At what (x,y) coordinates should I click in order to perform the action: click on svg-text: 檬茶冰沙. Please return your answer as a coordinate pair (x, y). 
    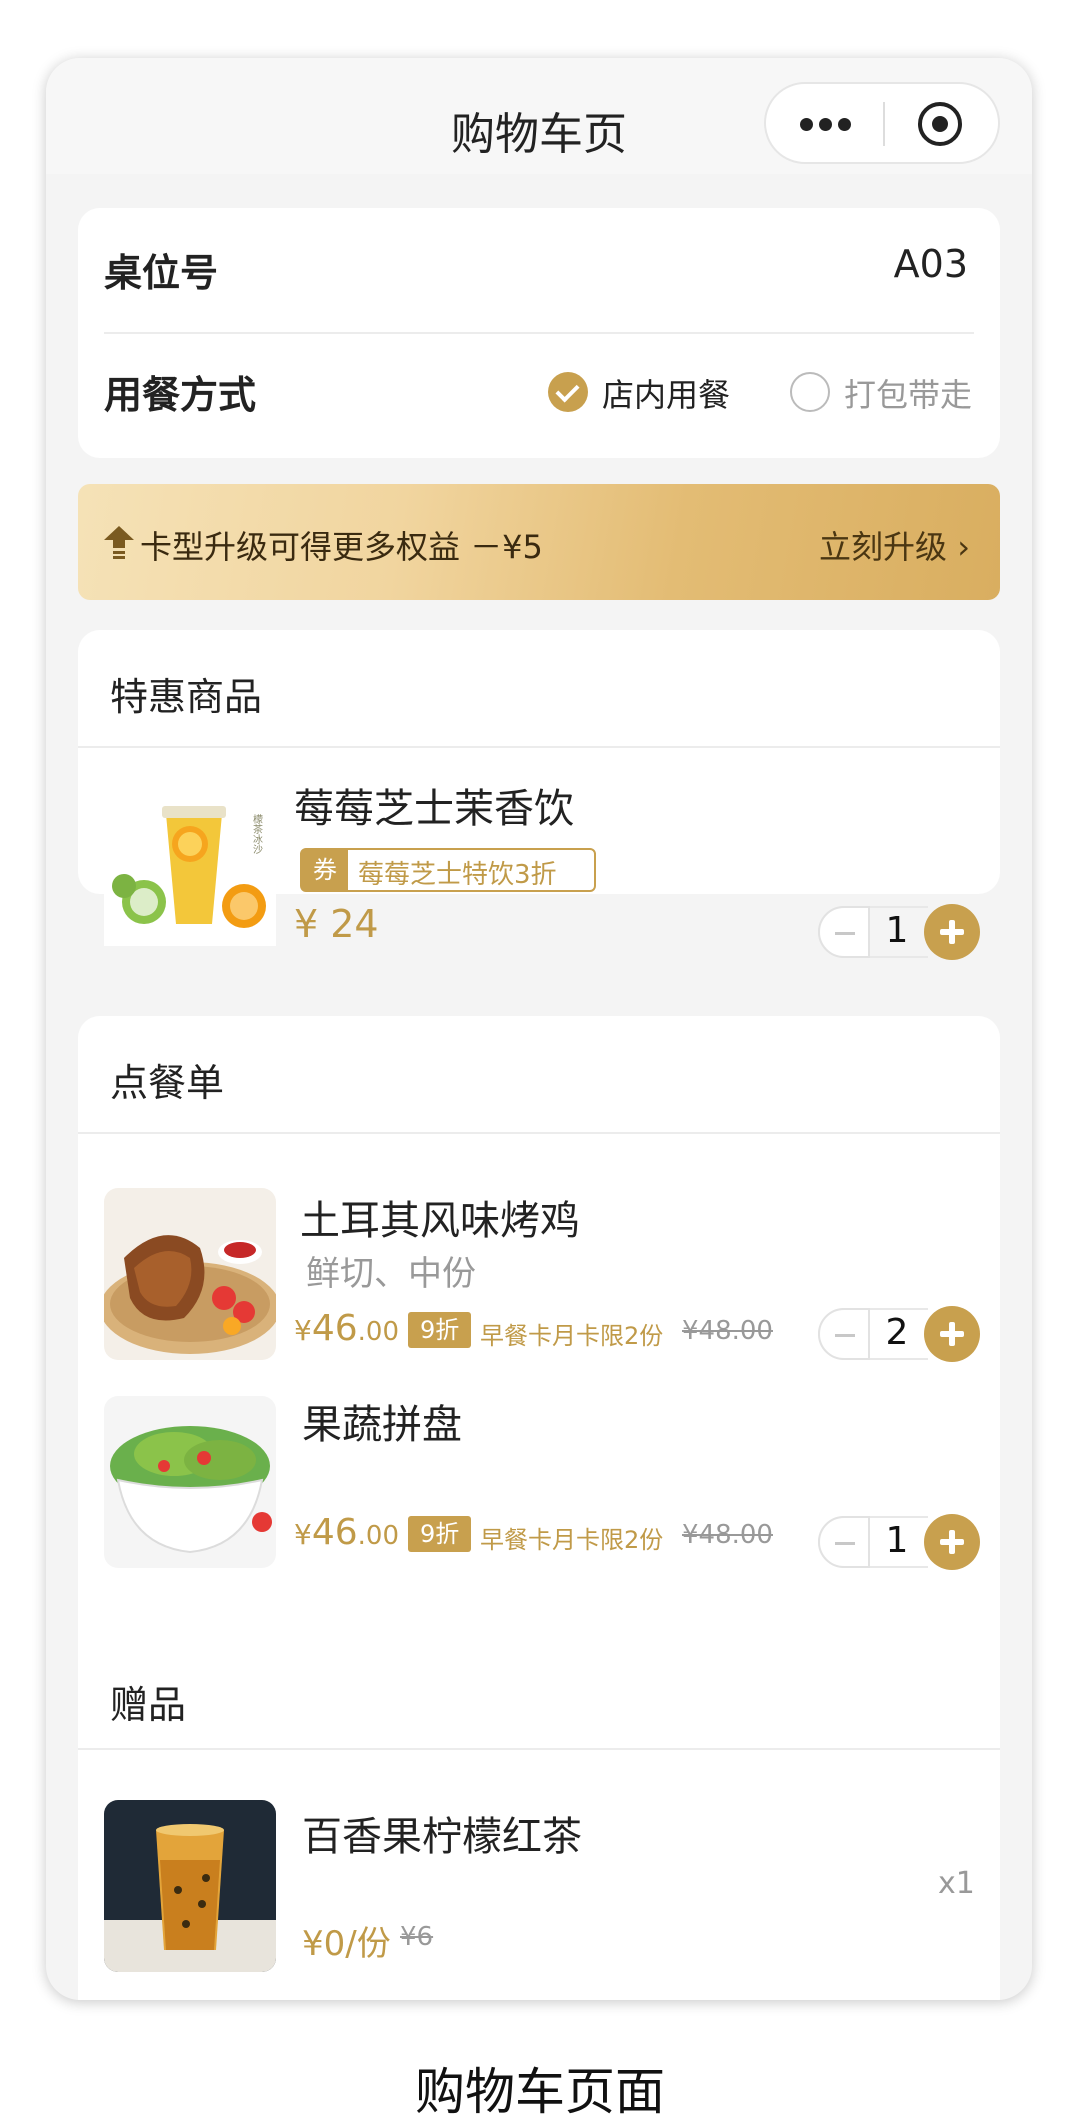
    Looking at the image, I should click on (257, 834).